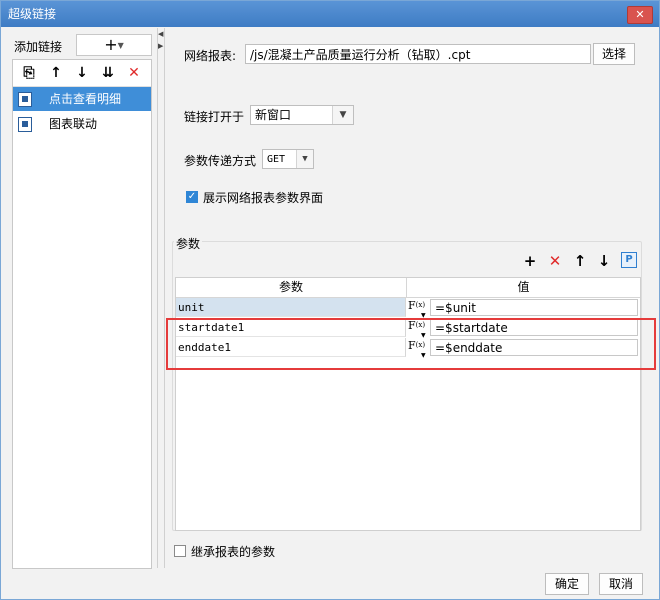 This screenshot has height=600, width=660. What do you see at coordinates (273, 115) in the screenshot?
I see `open-in-value: 新窗口` at bounding box center [273, 115].